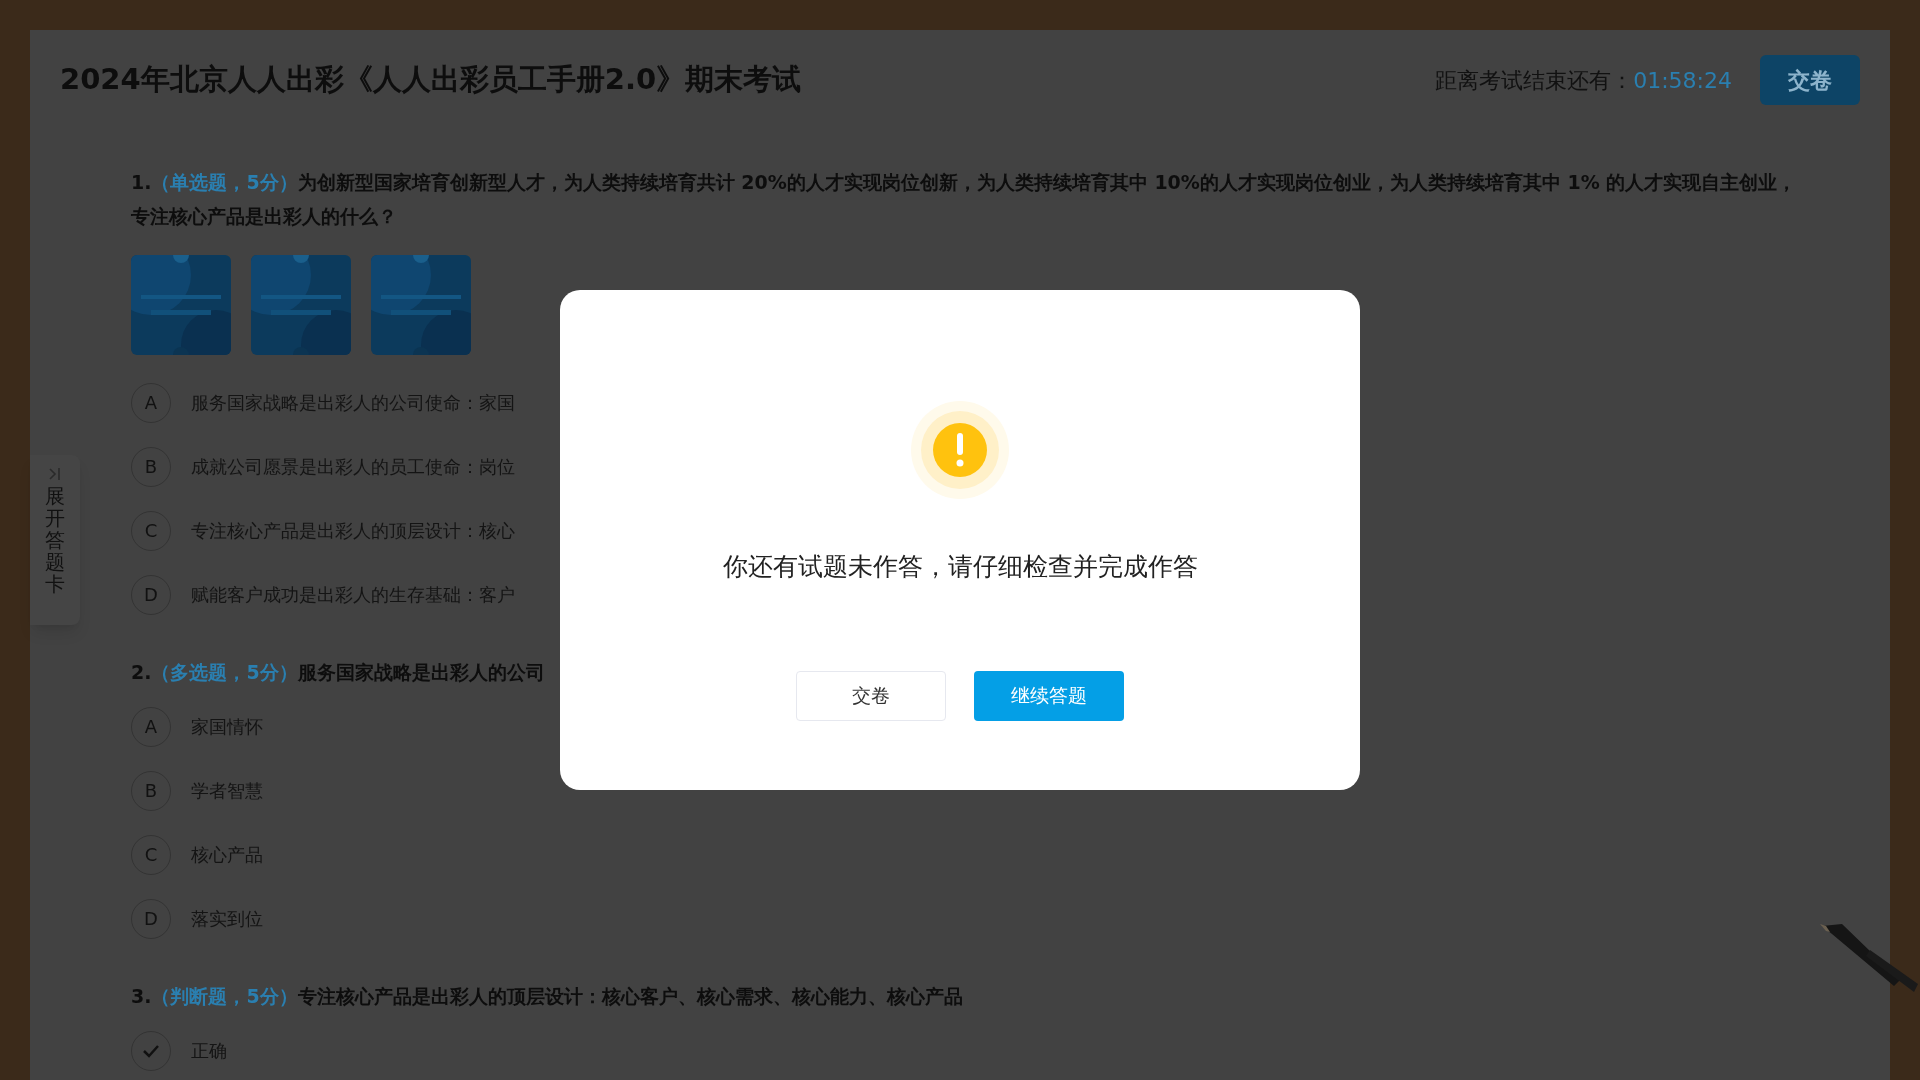  I want to click on dialog-message: 你还有试题未作答，请仔细检查并完成作答, so click(960, 567).